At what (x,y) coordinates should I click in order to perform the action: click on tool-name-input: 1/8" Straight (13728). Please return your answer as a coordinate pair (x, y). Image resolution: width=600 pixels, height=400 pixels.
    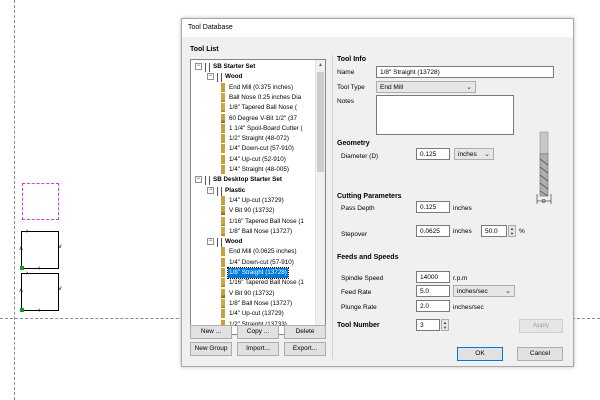
    Looking at the image, I should click on (465, 72).